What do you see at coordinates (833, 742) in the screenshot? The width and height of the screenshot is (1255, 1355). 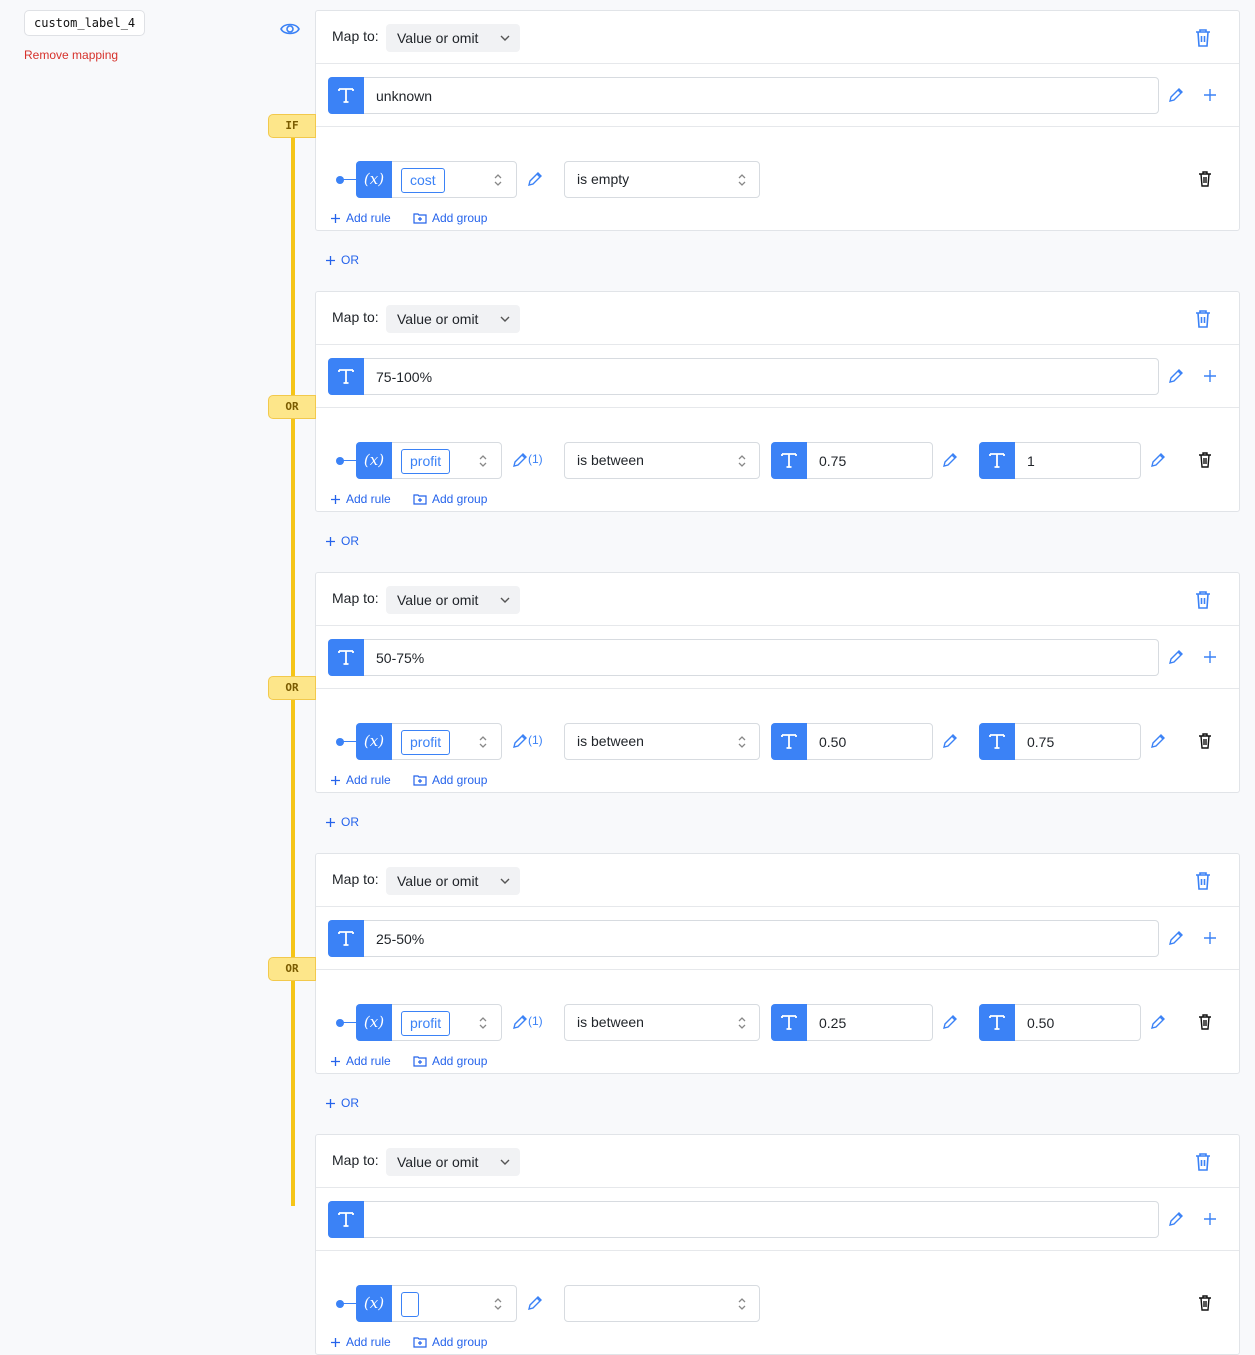 I see `argument-value: 0.50` at bounding box center [833, 742].